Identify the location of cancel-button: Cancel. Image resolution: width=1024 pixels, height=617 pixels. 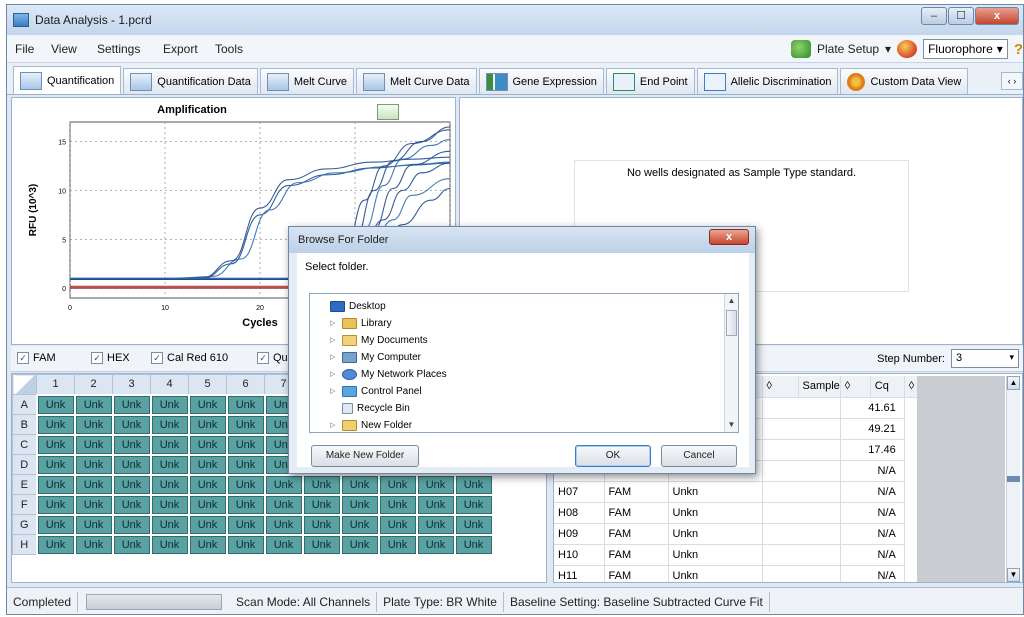
(699, 456).